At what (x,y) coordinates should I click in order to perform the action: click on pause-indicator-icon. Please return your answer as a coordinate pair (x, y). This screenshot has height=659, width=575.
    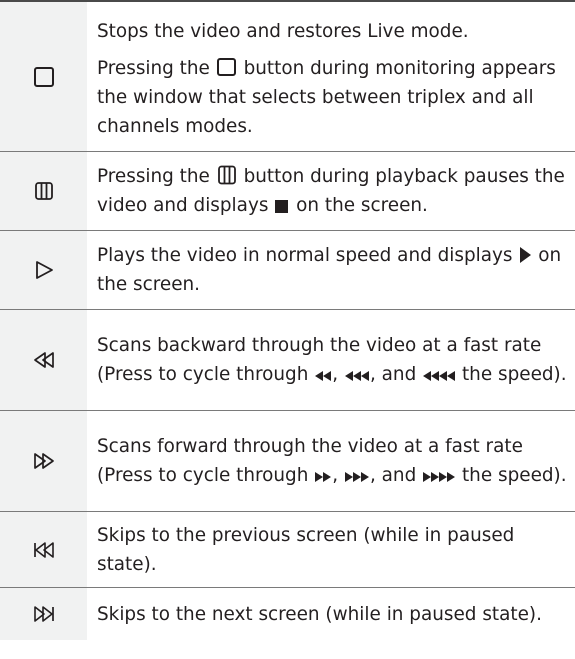
    Looking at the image, I should click on (282, 206).